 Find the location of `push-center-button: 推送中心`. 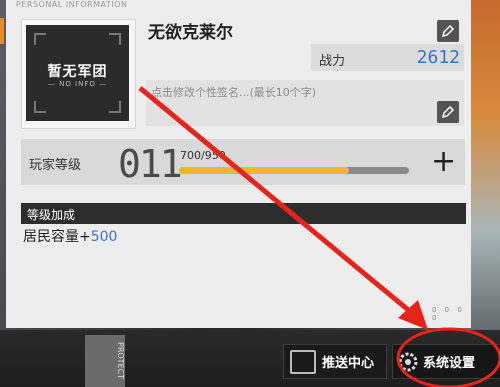

push-center-button: 推送中心 is located at coordinates (335, 361).